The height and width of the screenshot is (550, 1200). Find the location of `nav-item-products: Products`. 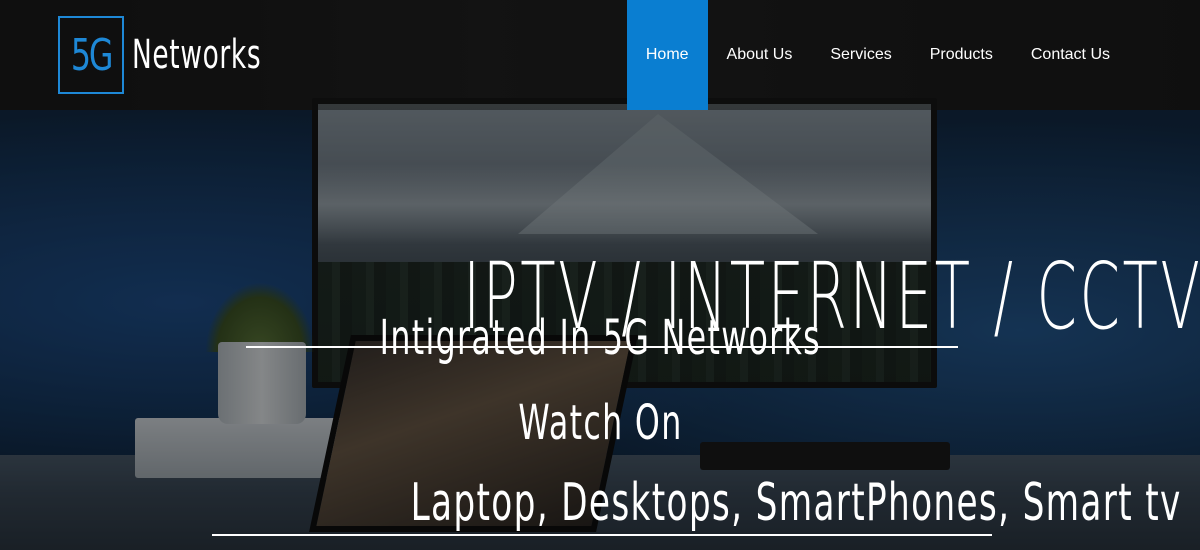

nav-item-products: Products is located at coordinates (961, 55).